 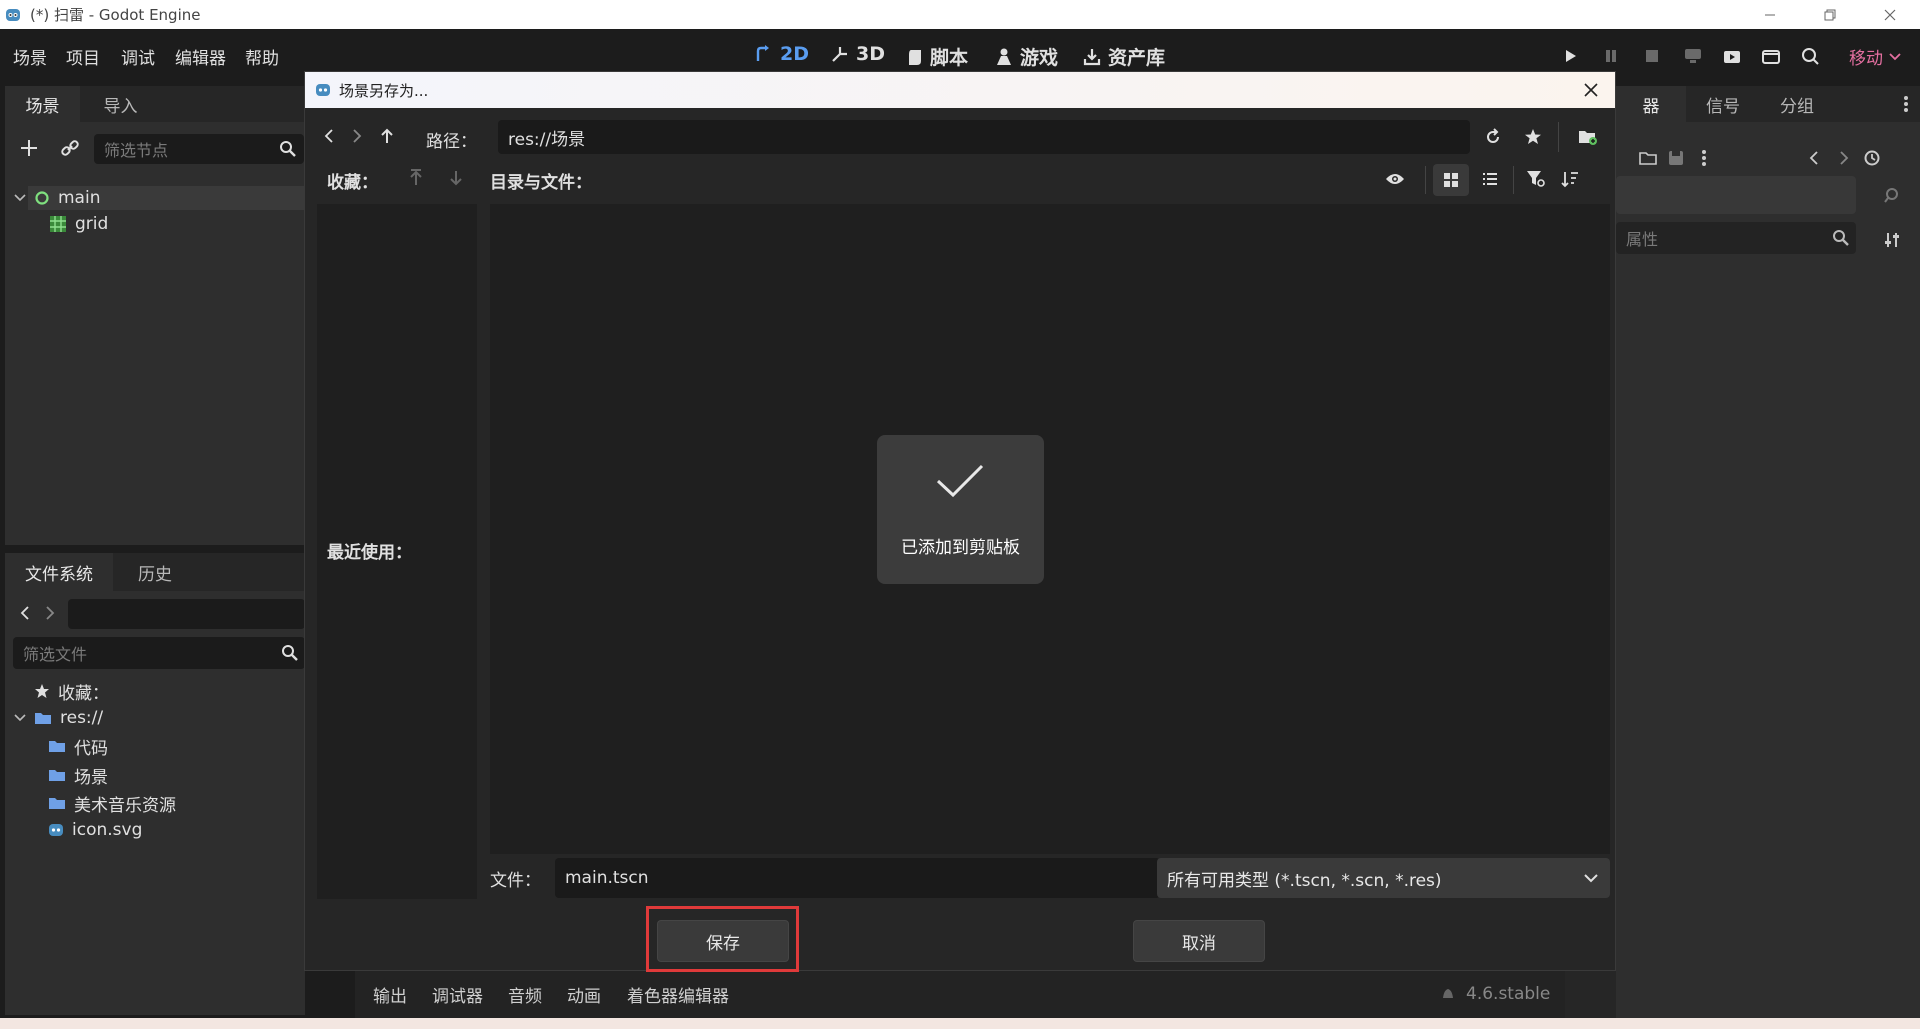 I want to click on fs-res-root: res://, so click(x=58, y=718).